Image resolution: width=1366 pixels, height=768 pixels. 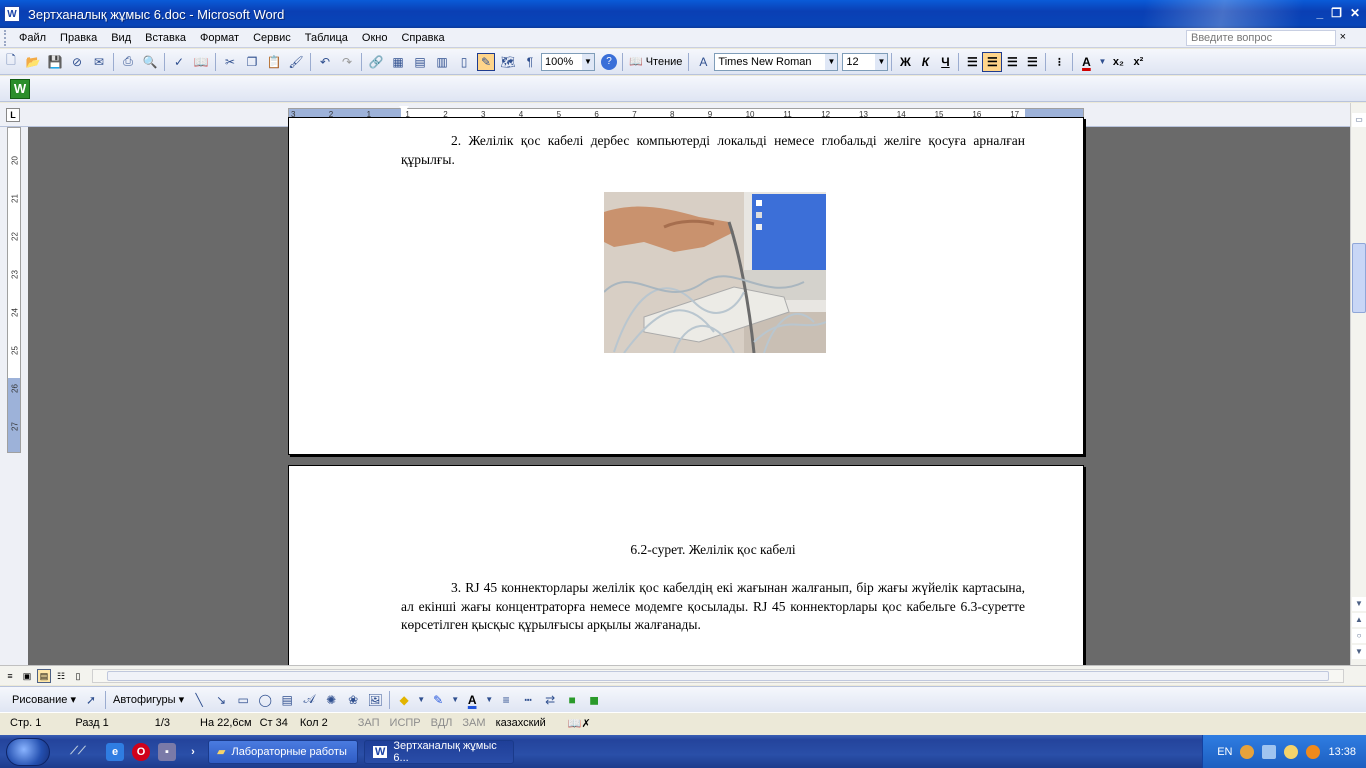 I want to click on language-indicator: EN, so click(x=1224, y=752).